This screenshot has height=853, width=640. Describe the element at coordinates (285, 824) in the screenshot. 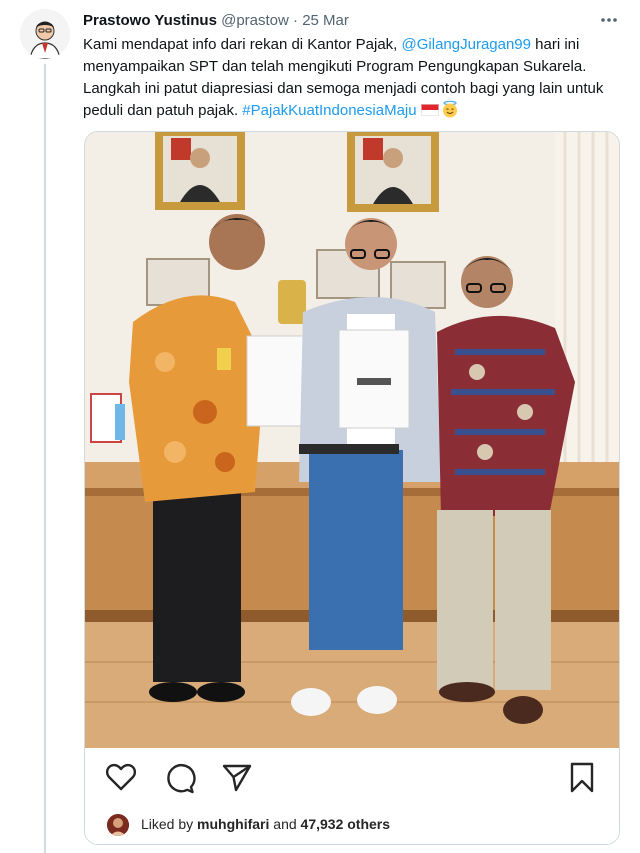

I see `likes-middle: and` at that location.